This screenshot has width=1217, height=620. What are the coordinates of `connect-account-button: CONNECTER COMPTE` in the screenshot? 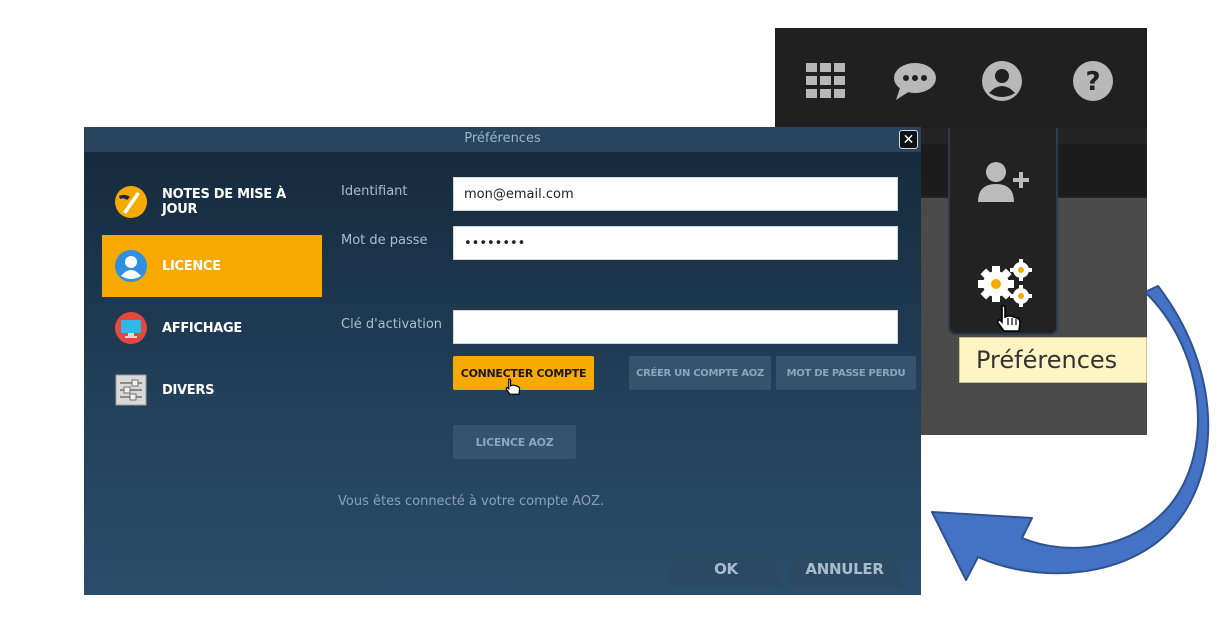 It's located at (523, 373).